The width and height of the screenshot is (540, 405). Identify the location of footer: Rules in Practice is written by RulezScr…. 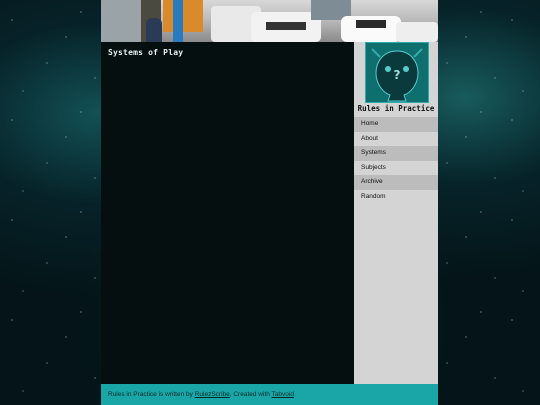
(269, 394).